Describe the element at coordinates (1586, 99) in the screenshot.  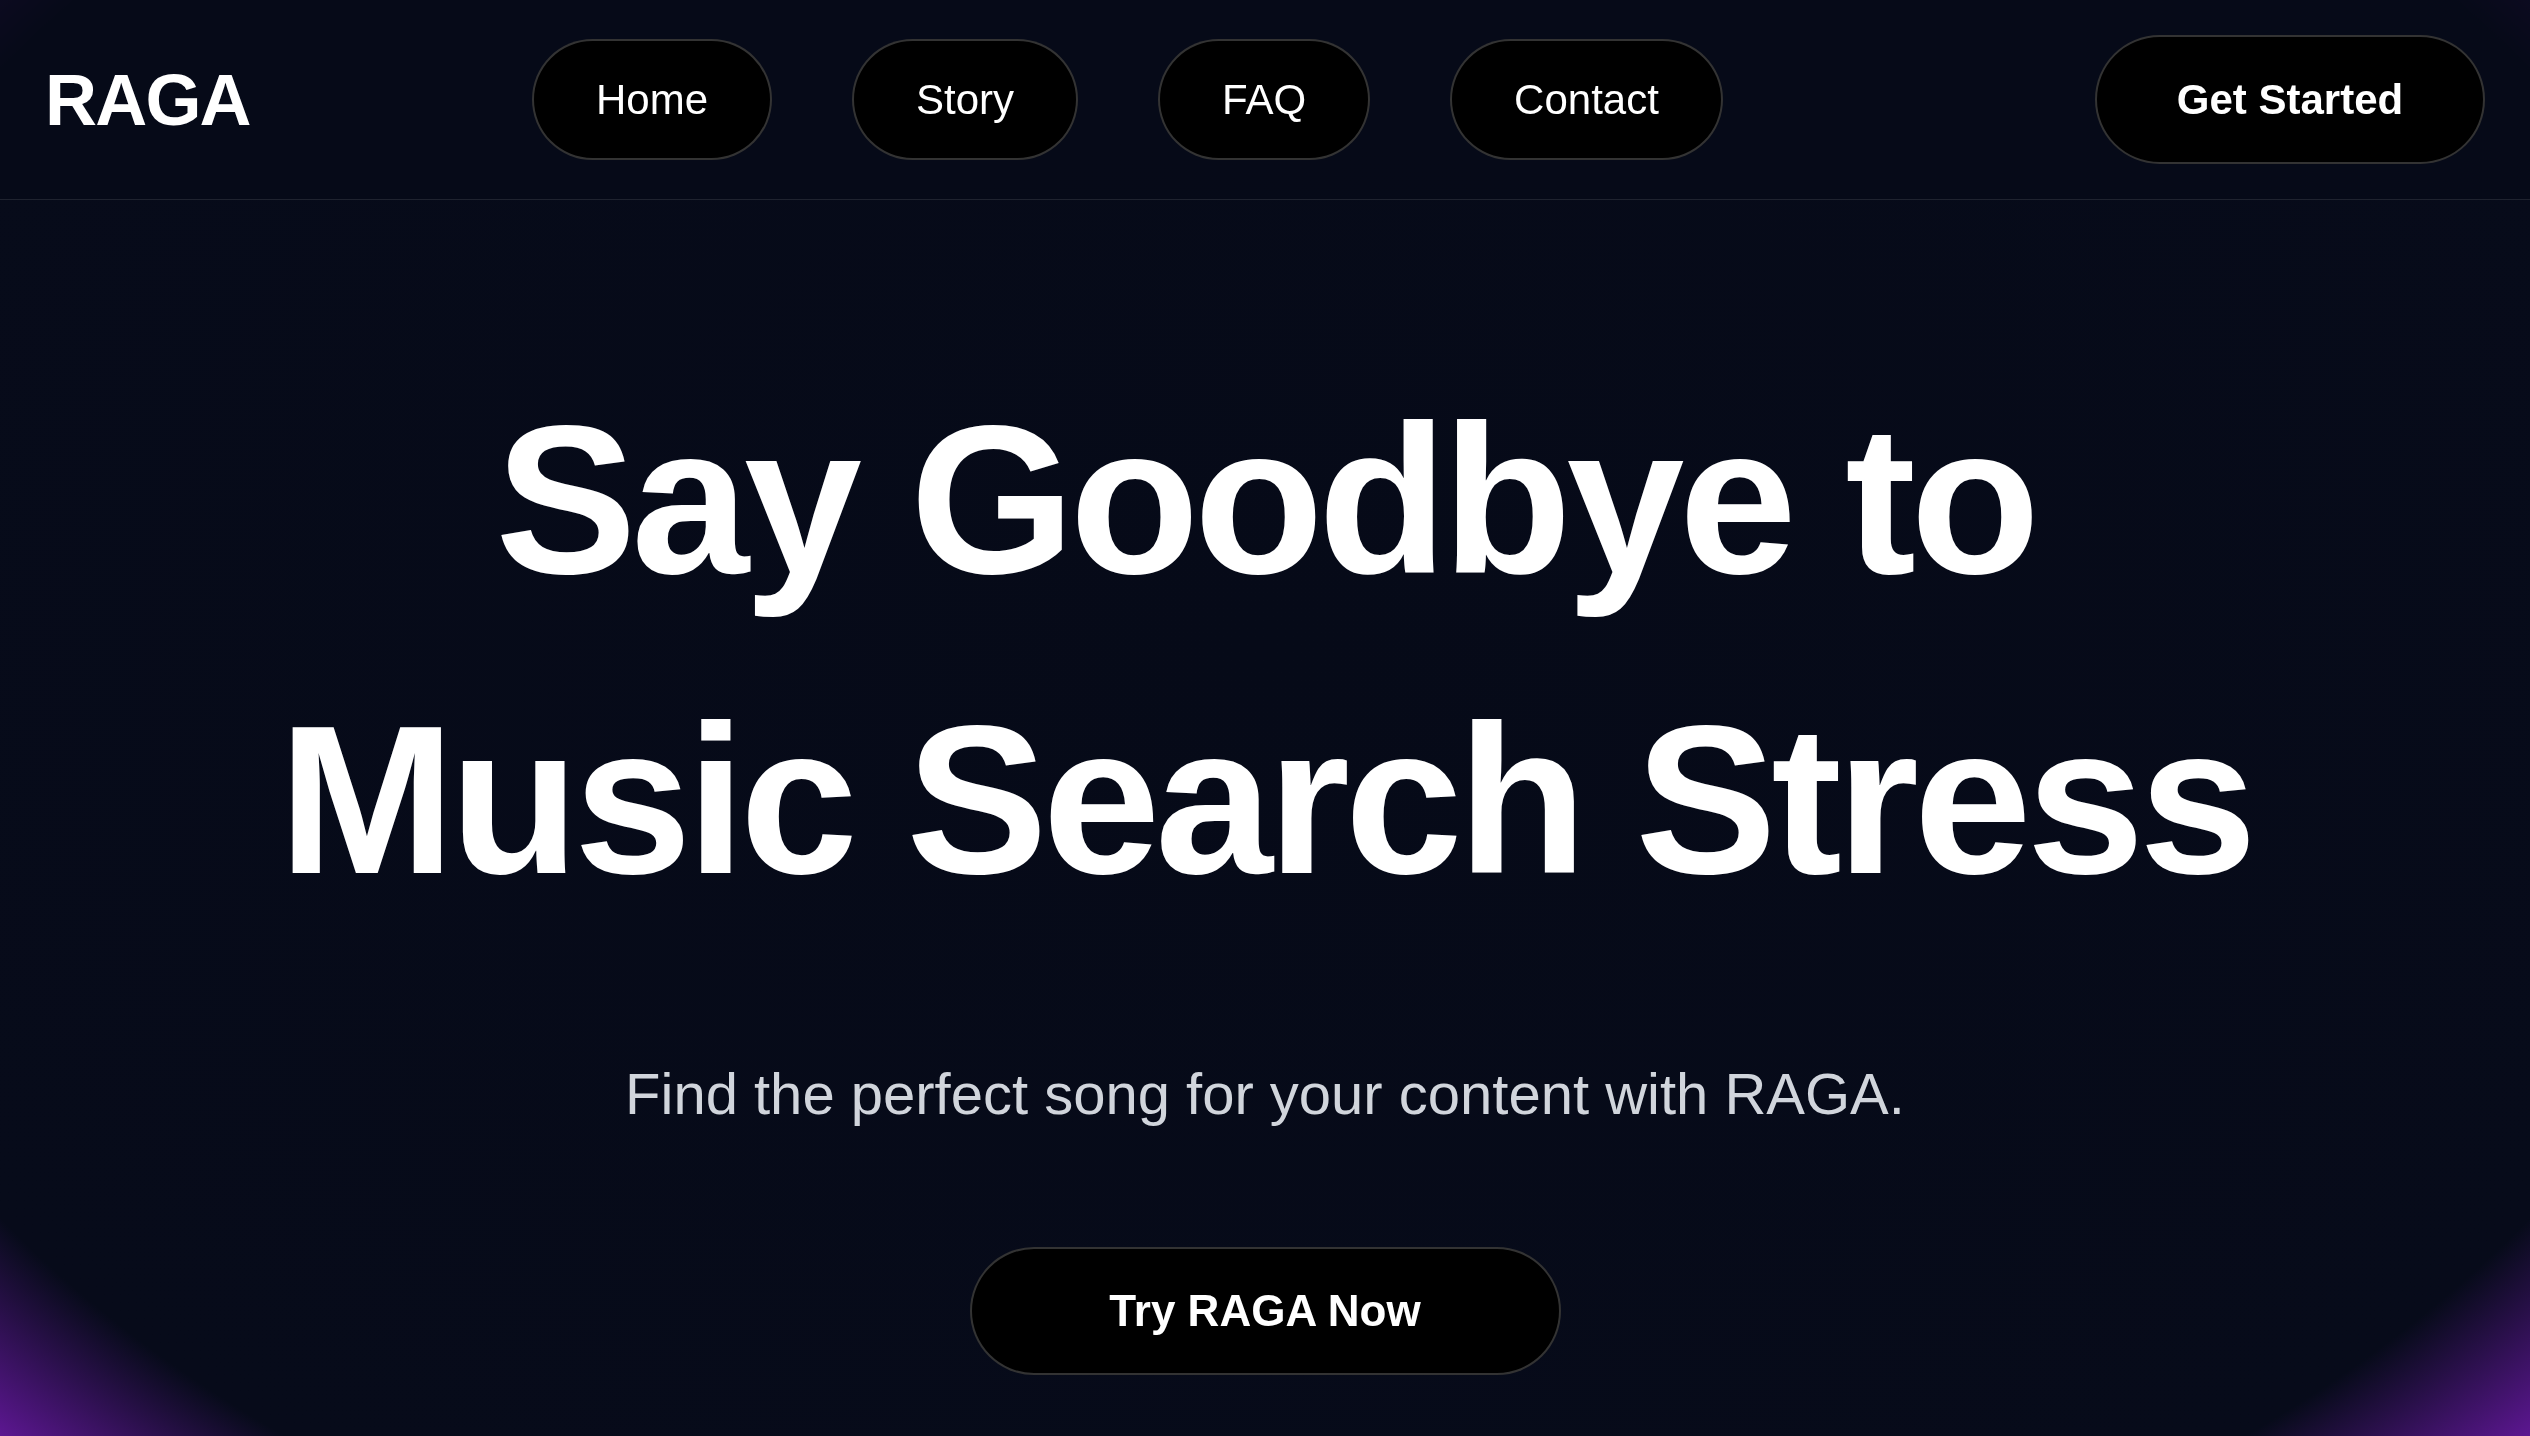
I see `nav-link: Contact` at that location.